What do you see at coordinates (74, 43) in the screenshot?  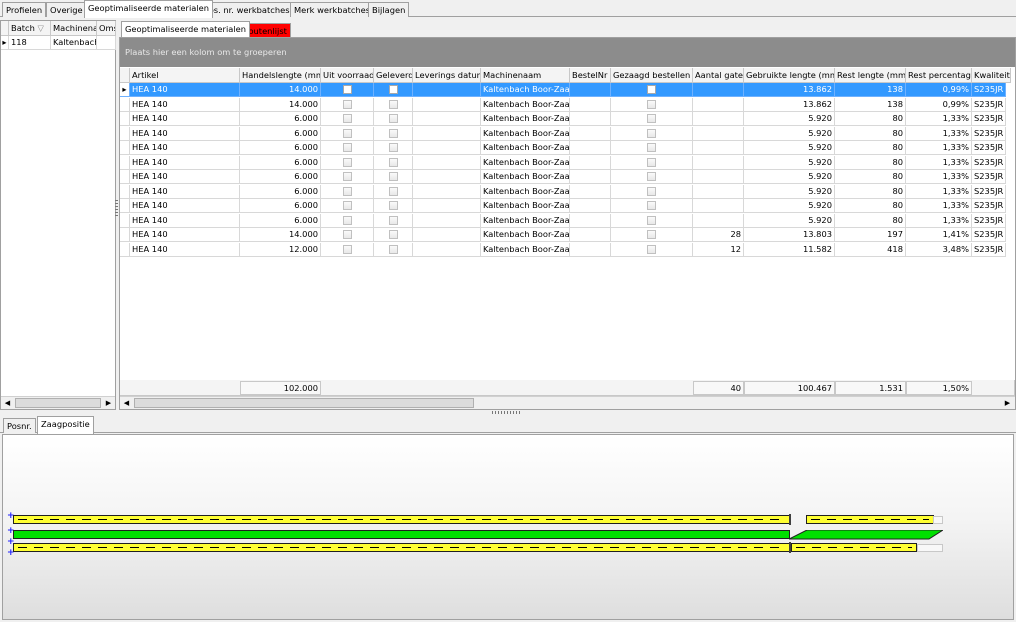 I see `cell-machinenaam: Kaltenbach` at bounding box center [74, 43].